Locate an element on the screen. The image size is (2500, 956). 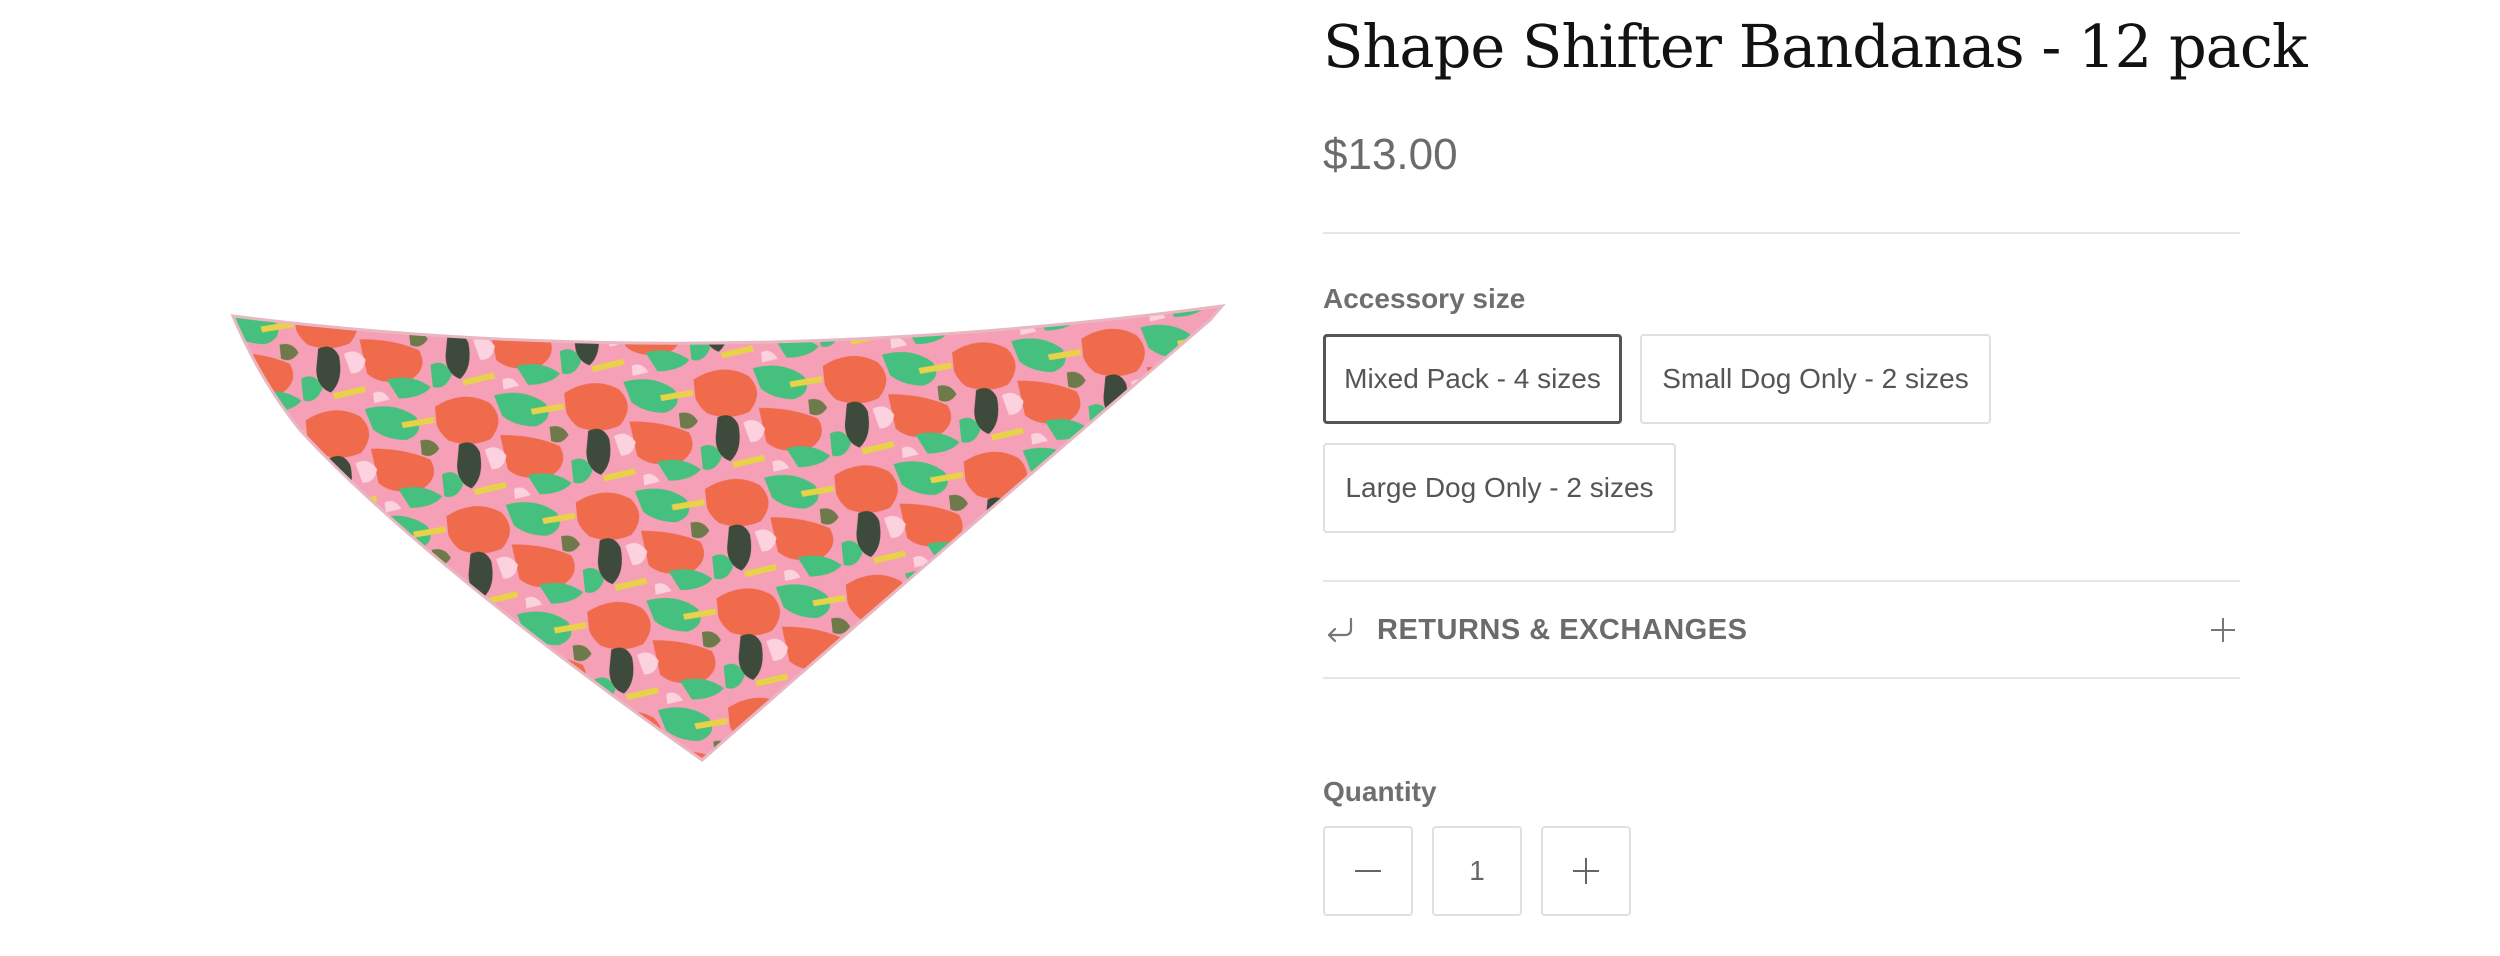
accordion-title: RETURNS & EXCHANGES is located at coordinates (1562, 629).